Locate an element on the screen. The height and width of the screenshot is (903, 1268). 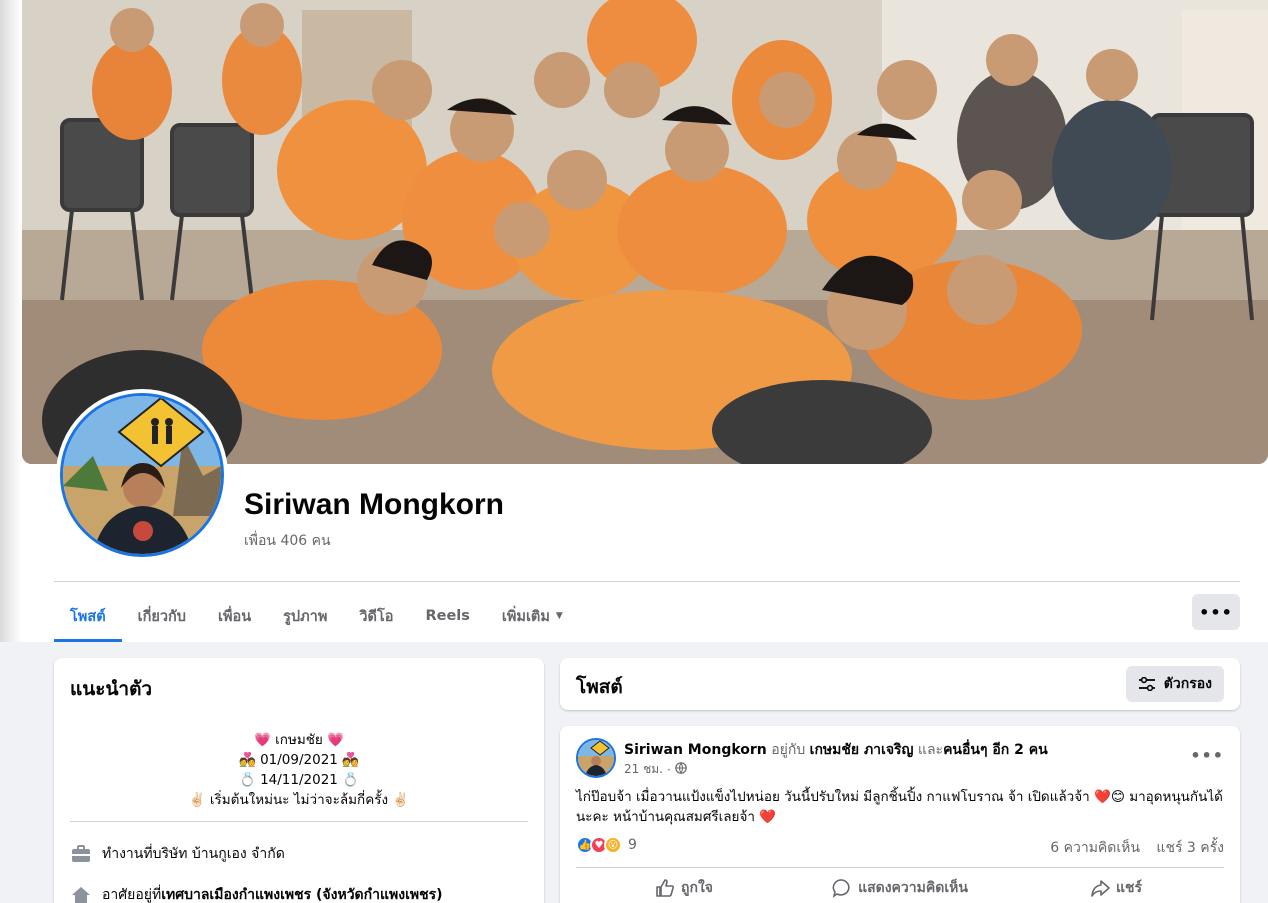
posts-title: โพสต์ is located at coordinates (599, 687).